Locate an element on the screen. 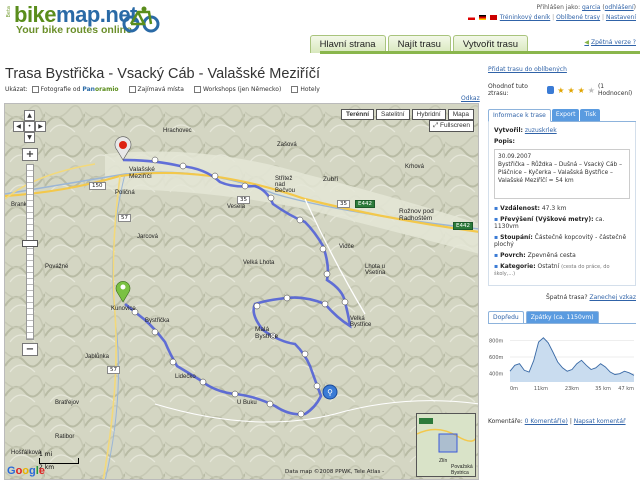 This screenshot has width=640, height=480. map-type-terrain: Terénní is located at coordinates (358, 114).